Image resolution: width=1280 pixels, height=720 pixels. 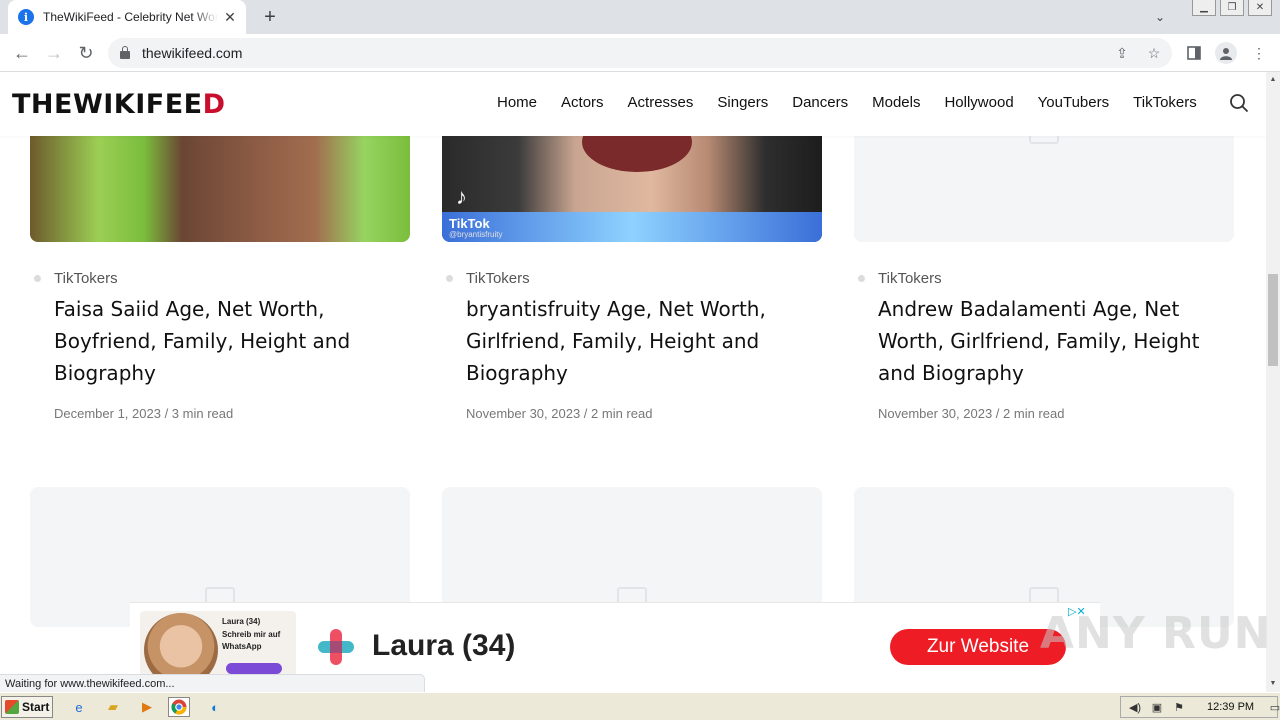 I want to click on scroll-up-arrow-icon: ▲, so click(x=1273, y=80).